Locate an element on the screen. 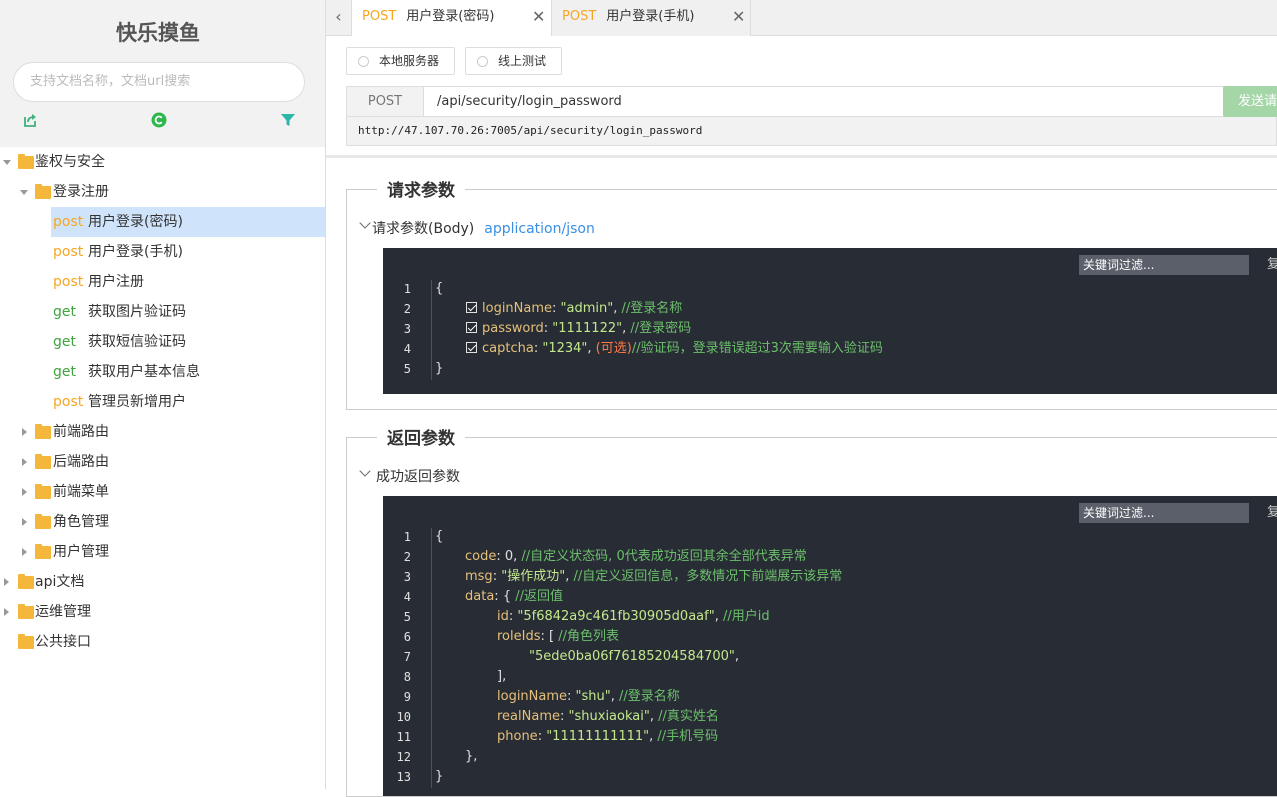 The image size is (1277, 797). content-type: application/json is located at coordinates (539, 229).